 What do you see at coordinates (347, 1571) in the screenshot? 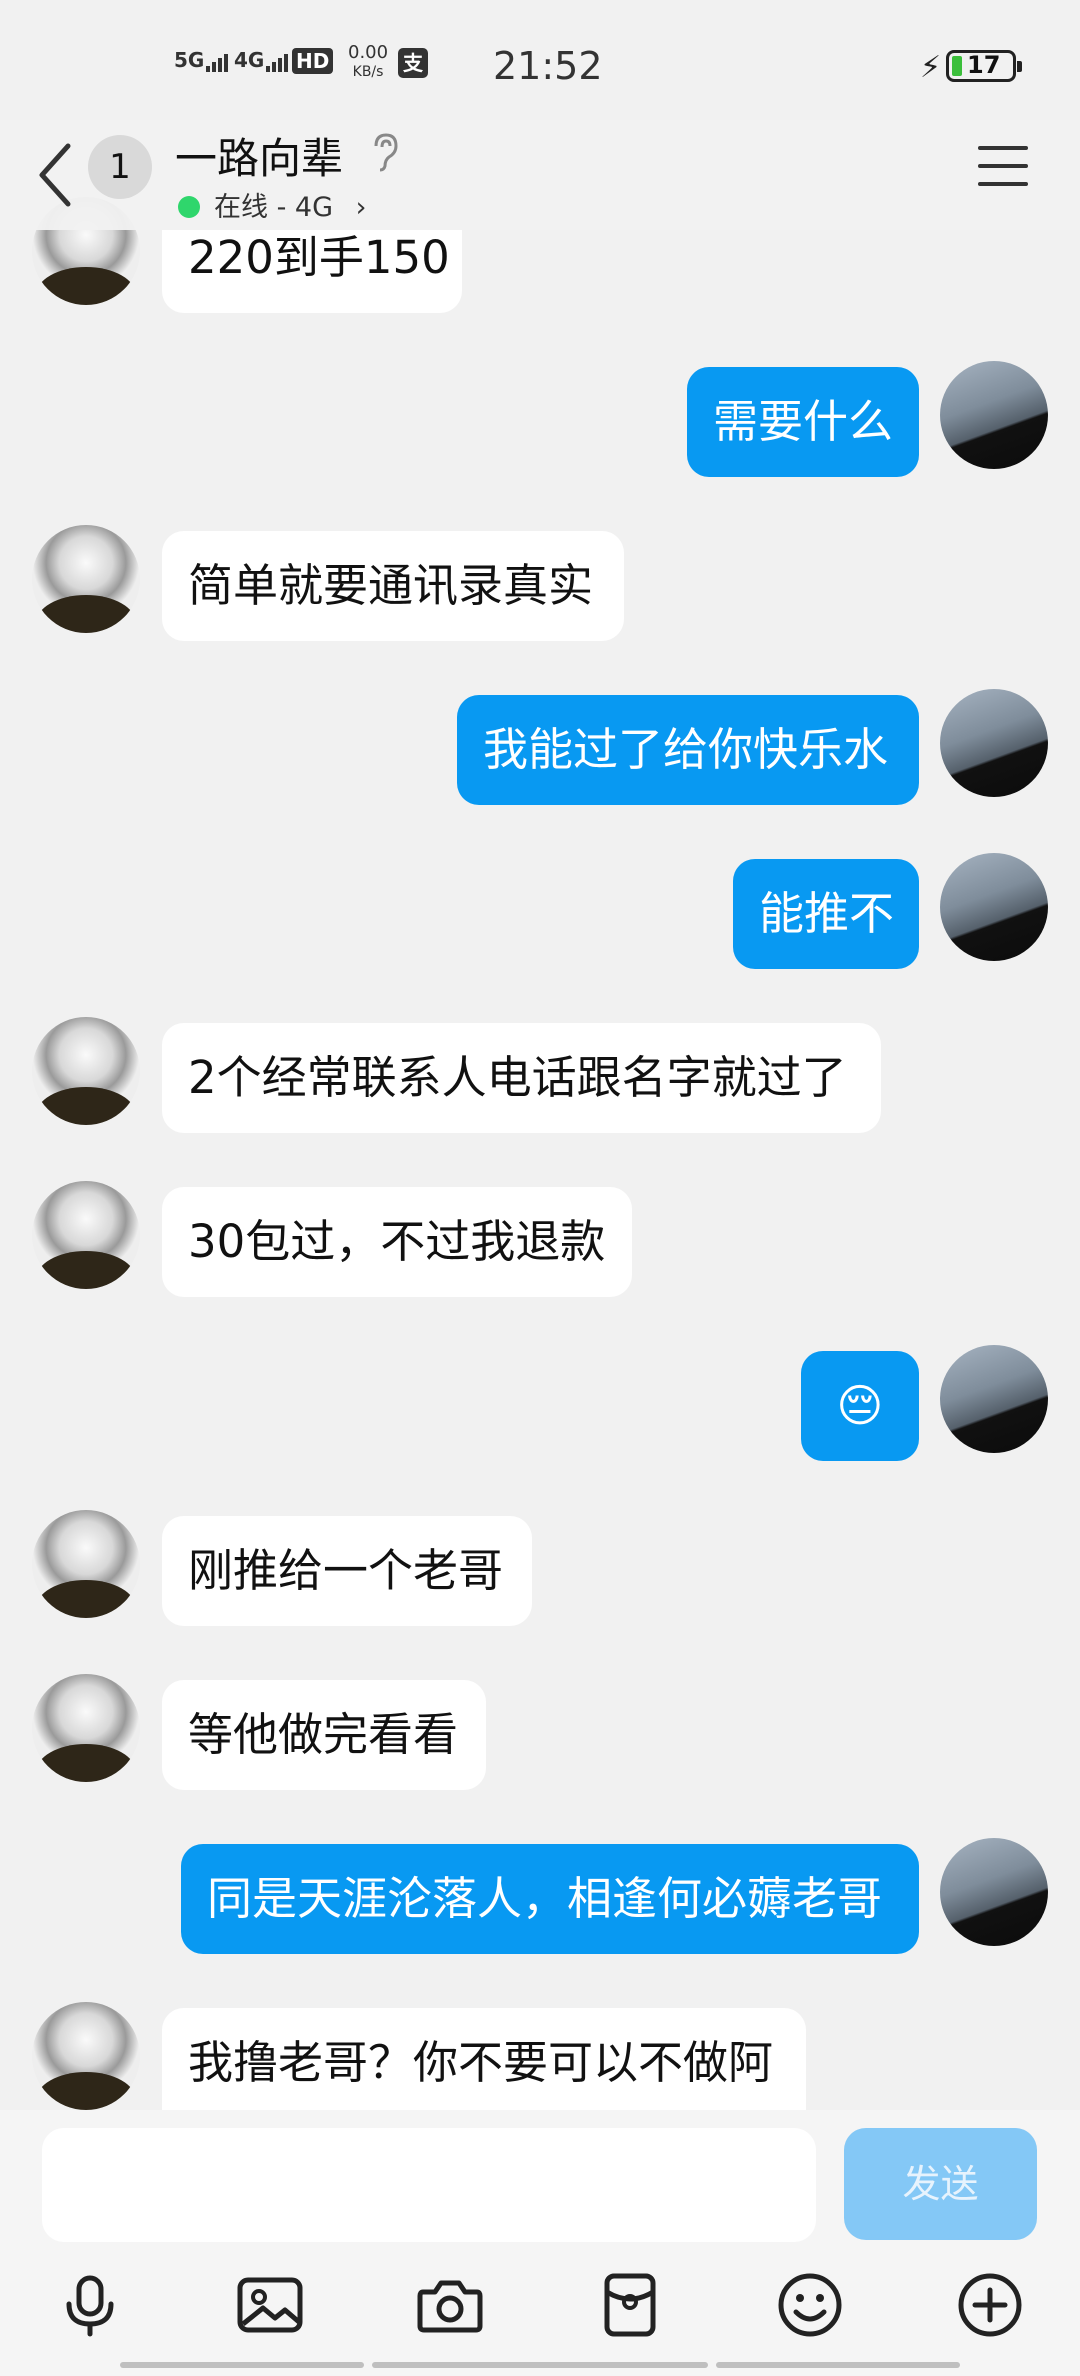
I see `message-bubble: 刚推给一个老哥` at bounding box center [347, 1571].